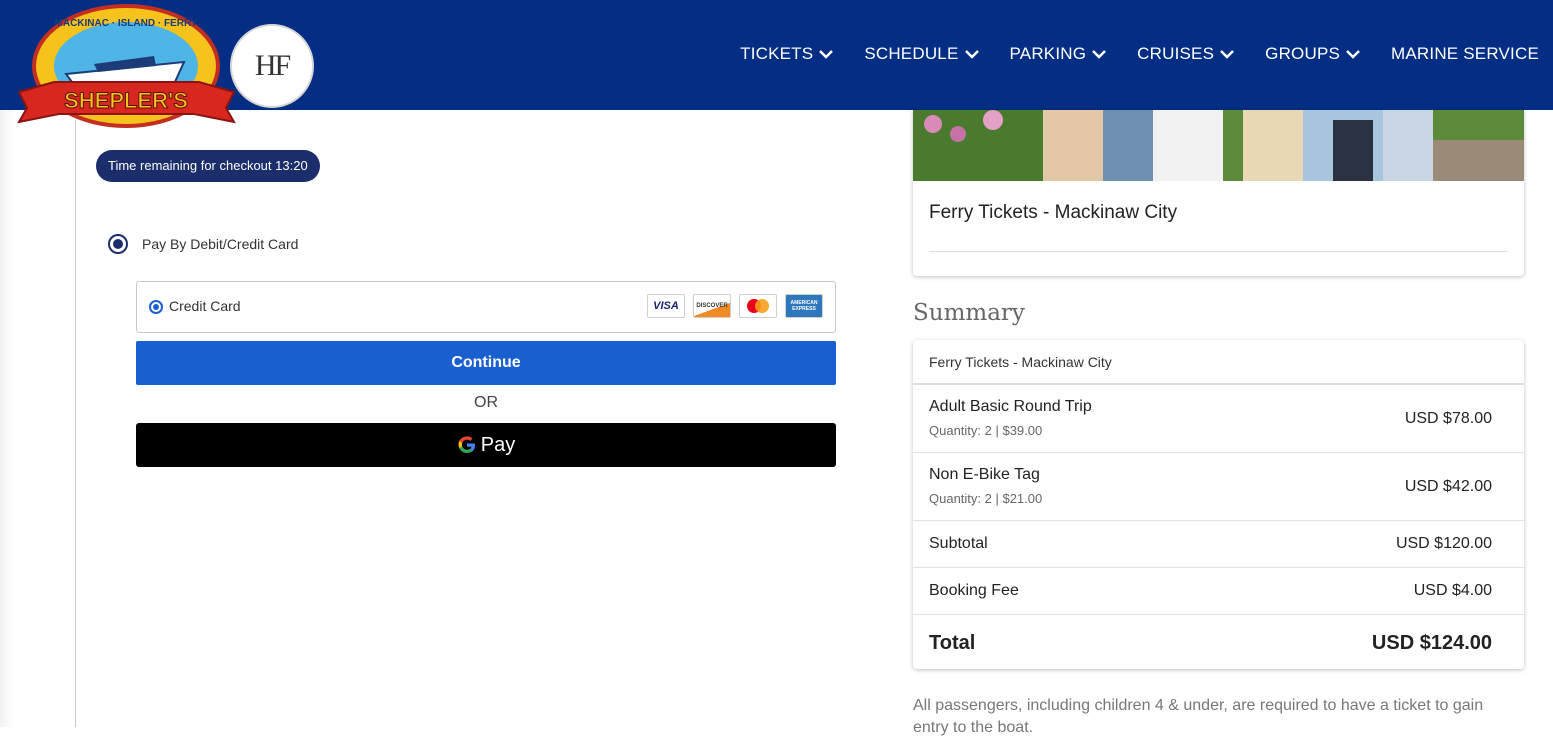 Image resolution: width=1553 pixels, height=739 pixels. I want to click on google-pay-button: Pay, so click(486, 445).